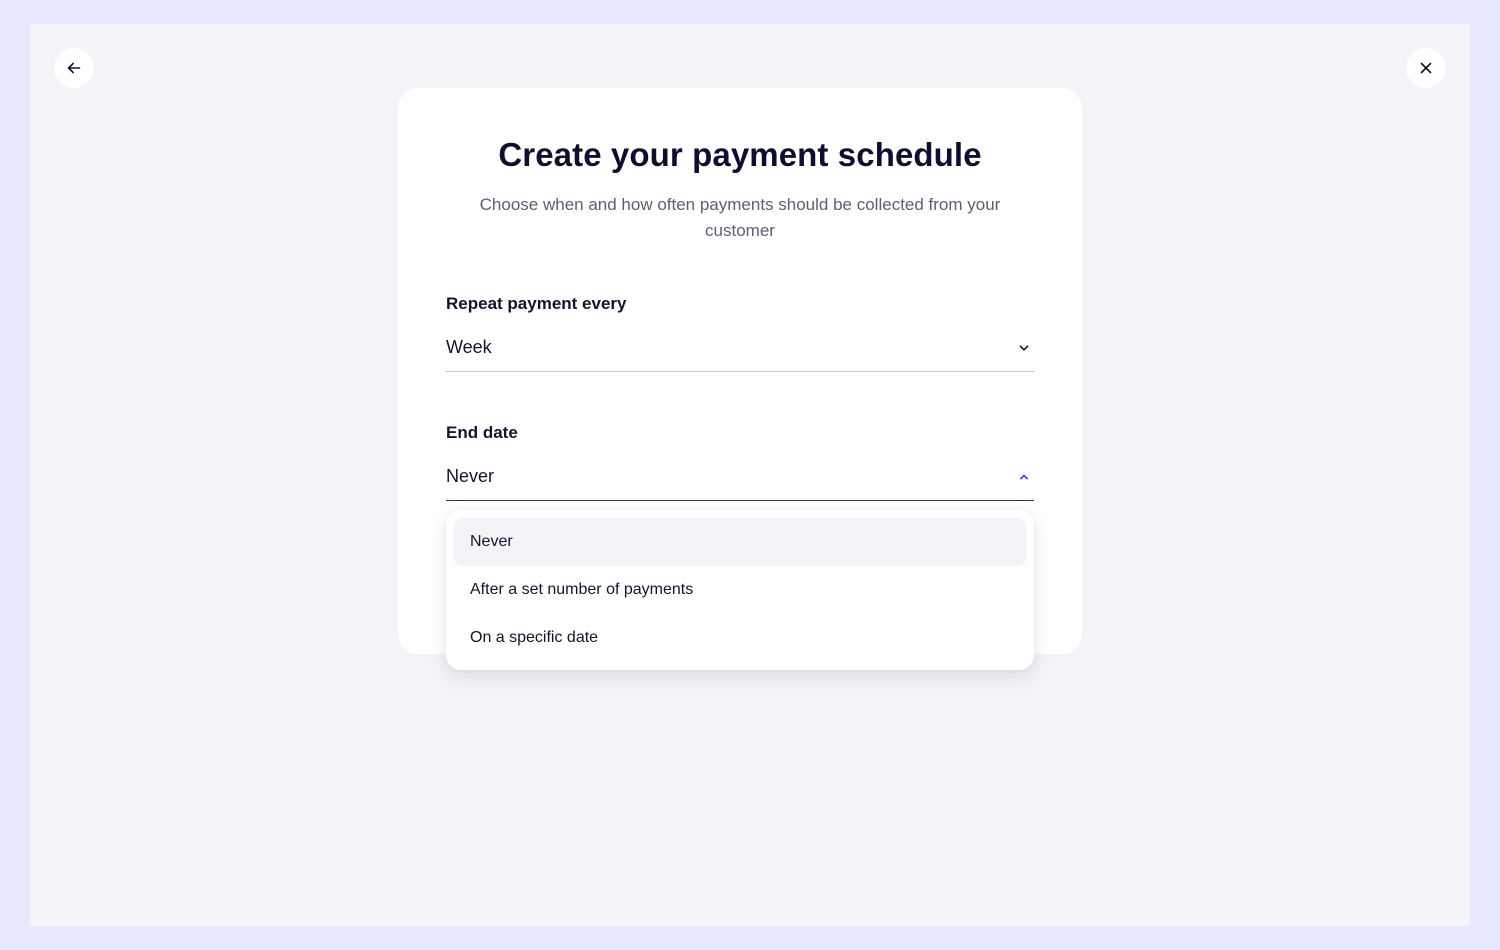  I want to click on dropdown-option-after-set-number: After a set number of payments, so click(740, 590).